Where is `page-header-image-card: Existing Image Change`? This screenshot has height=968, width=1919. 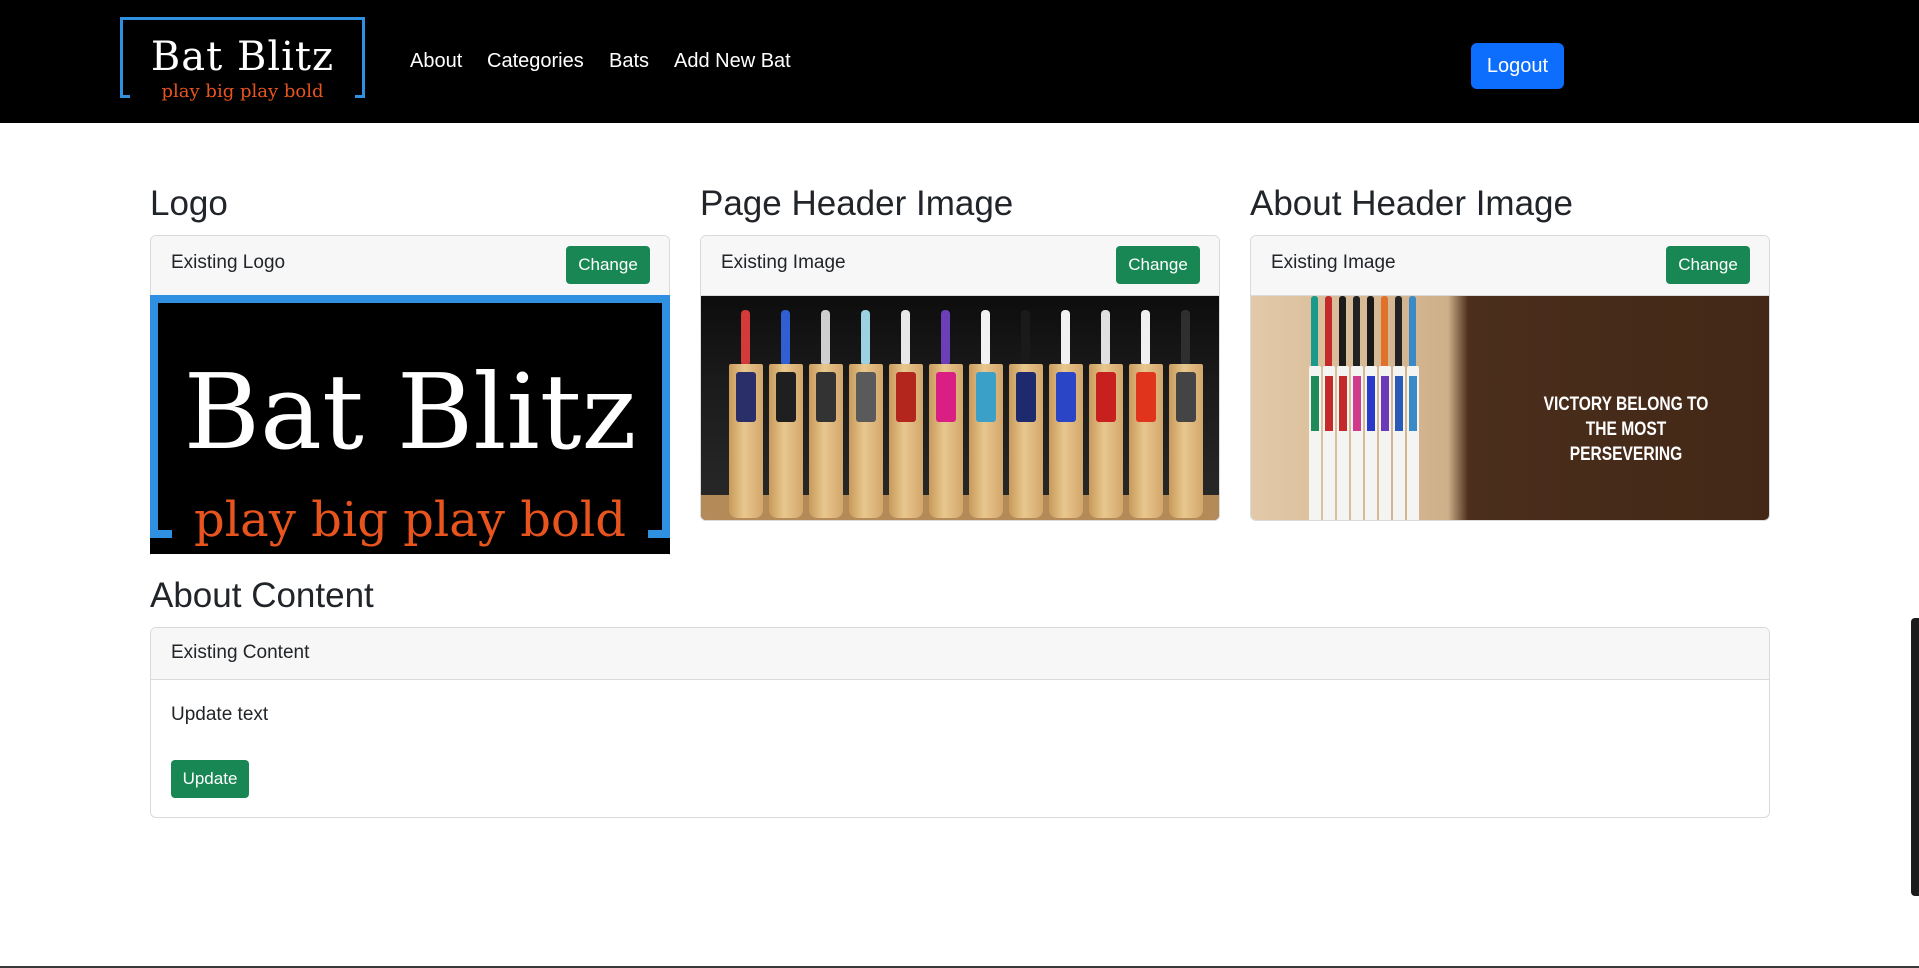 page-header-image-card: Existing Image Change is located at coordinates (960, 378).